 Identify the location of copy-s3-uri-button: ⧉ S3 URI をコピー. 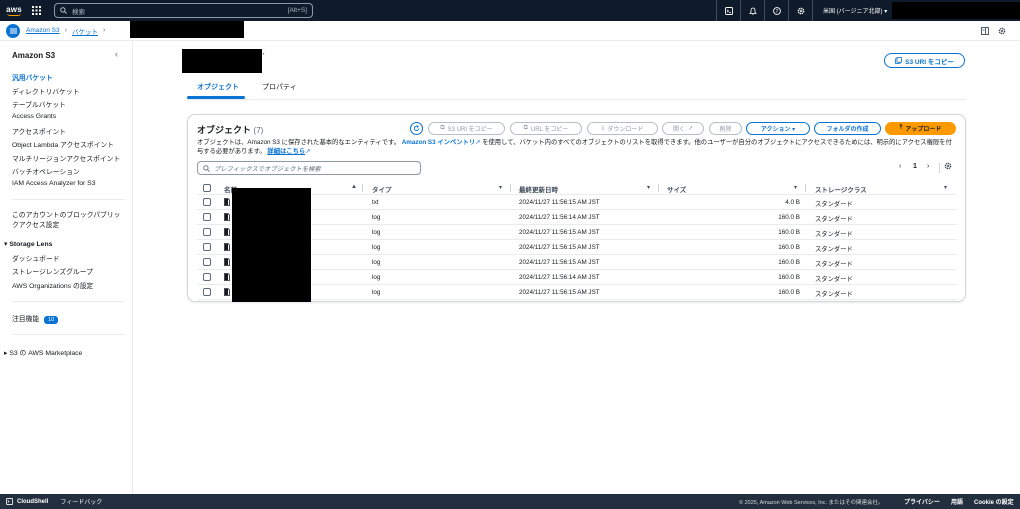
(466, 128).